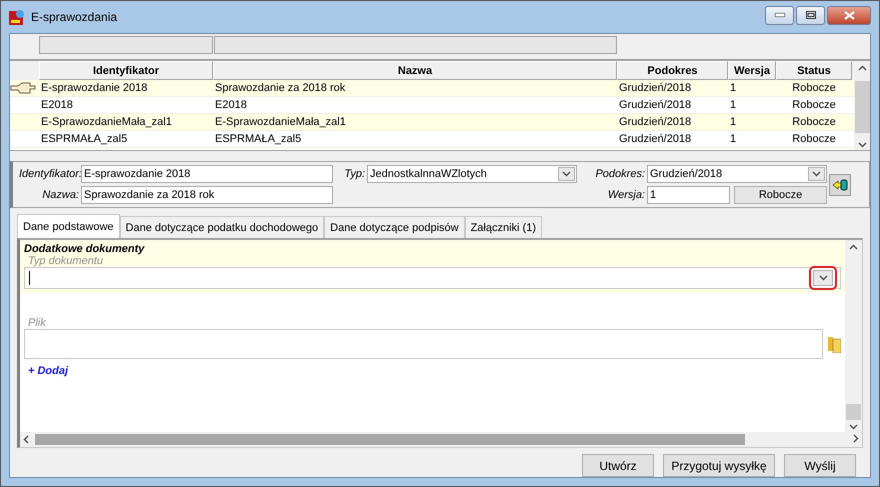 This screenshot has height=487, width=880. What do you see at coordinates (434, 323) in the screenshot?
I see `field-legend: Plik` at bounding box center [434, 323].